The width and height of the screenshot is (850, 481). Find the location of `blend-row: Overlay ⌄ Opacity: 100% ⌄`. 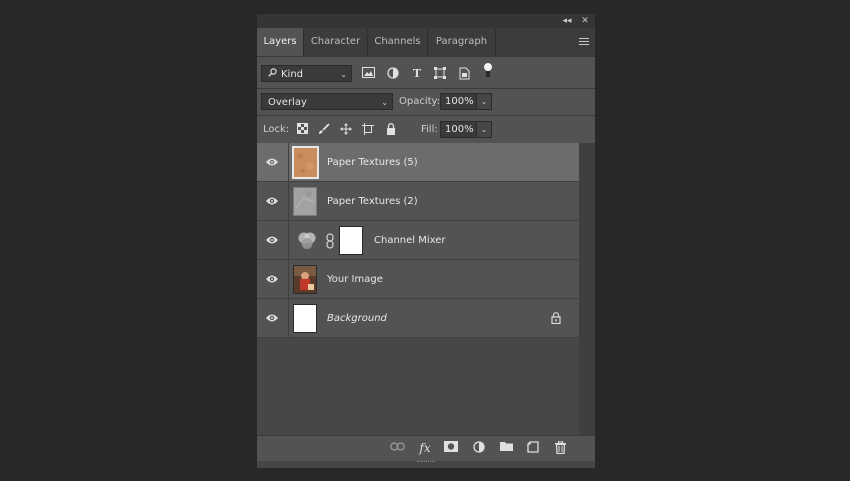

blend-row: Overlay ⌄ Opacity: 100% ⌄ is located at coordinates (426, 101).